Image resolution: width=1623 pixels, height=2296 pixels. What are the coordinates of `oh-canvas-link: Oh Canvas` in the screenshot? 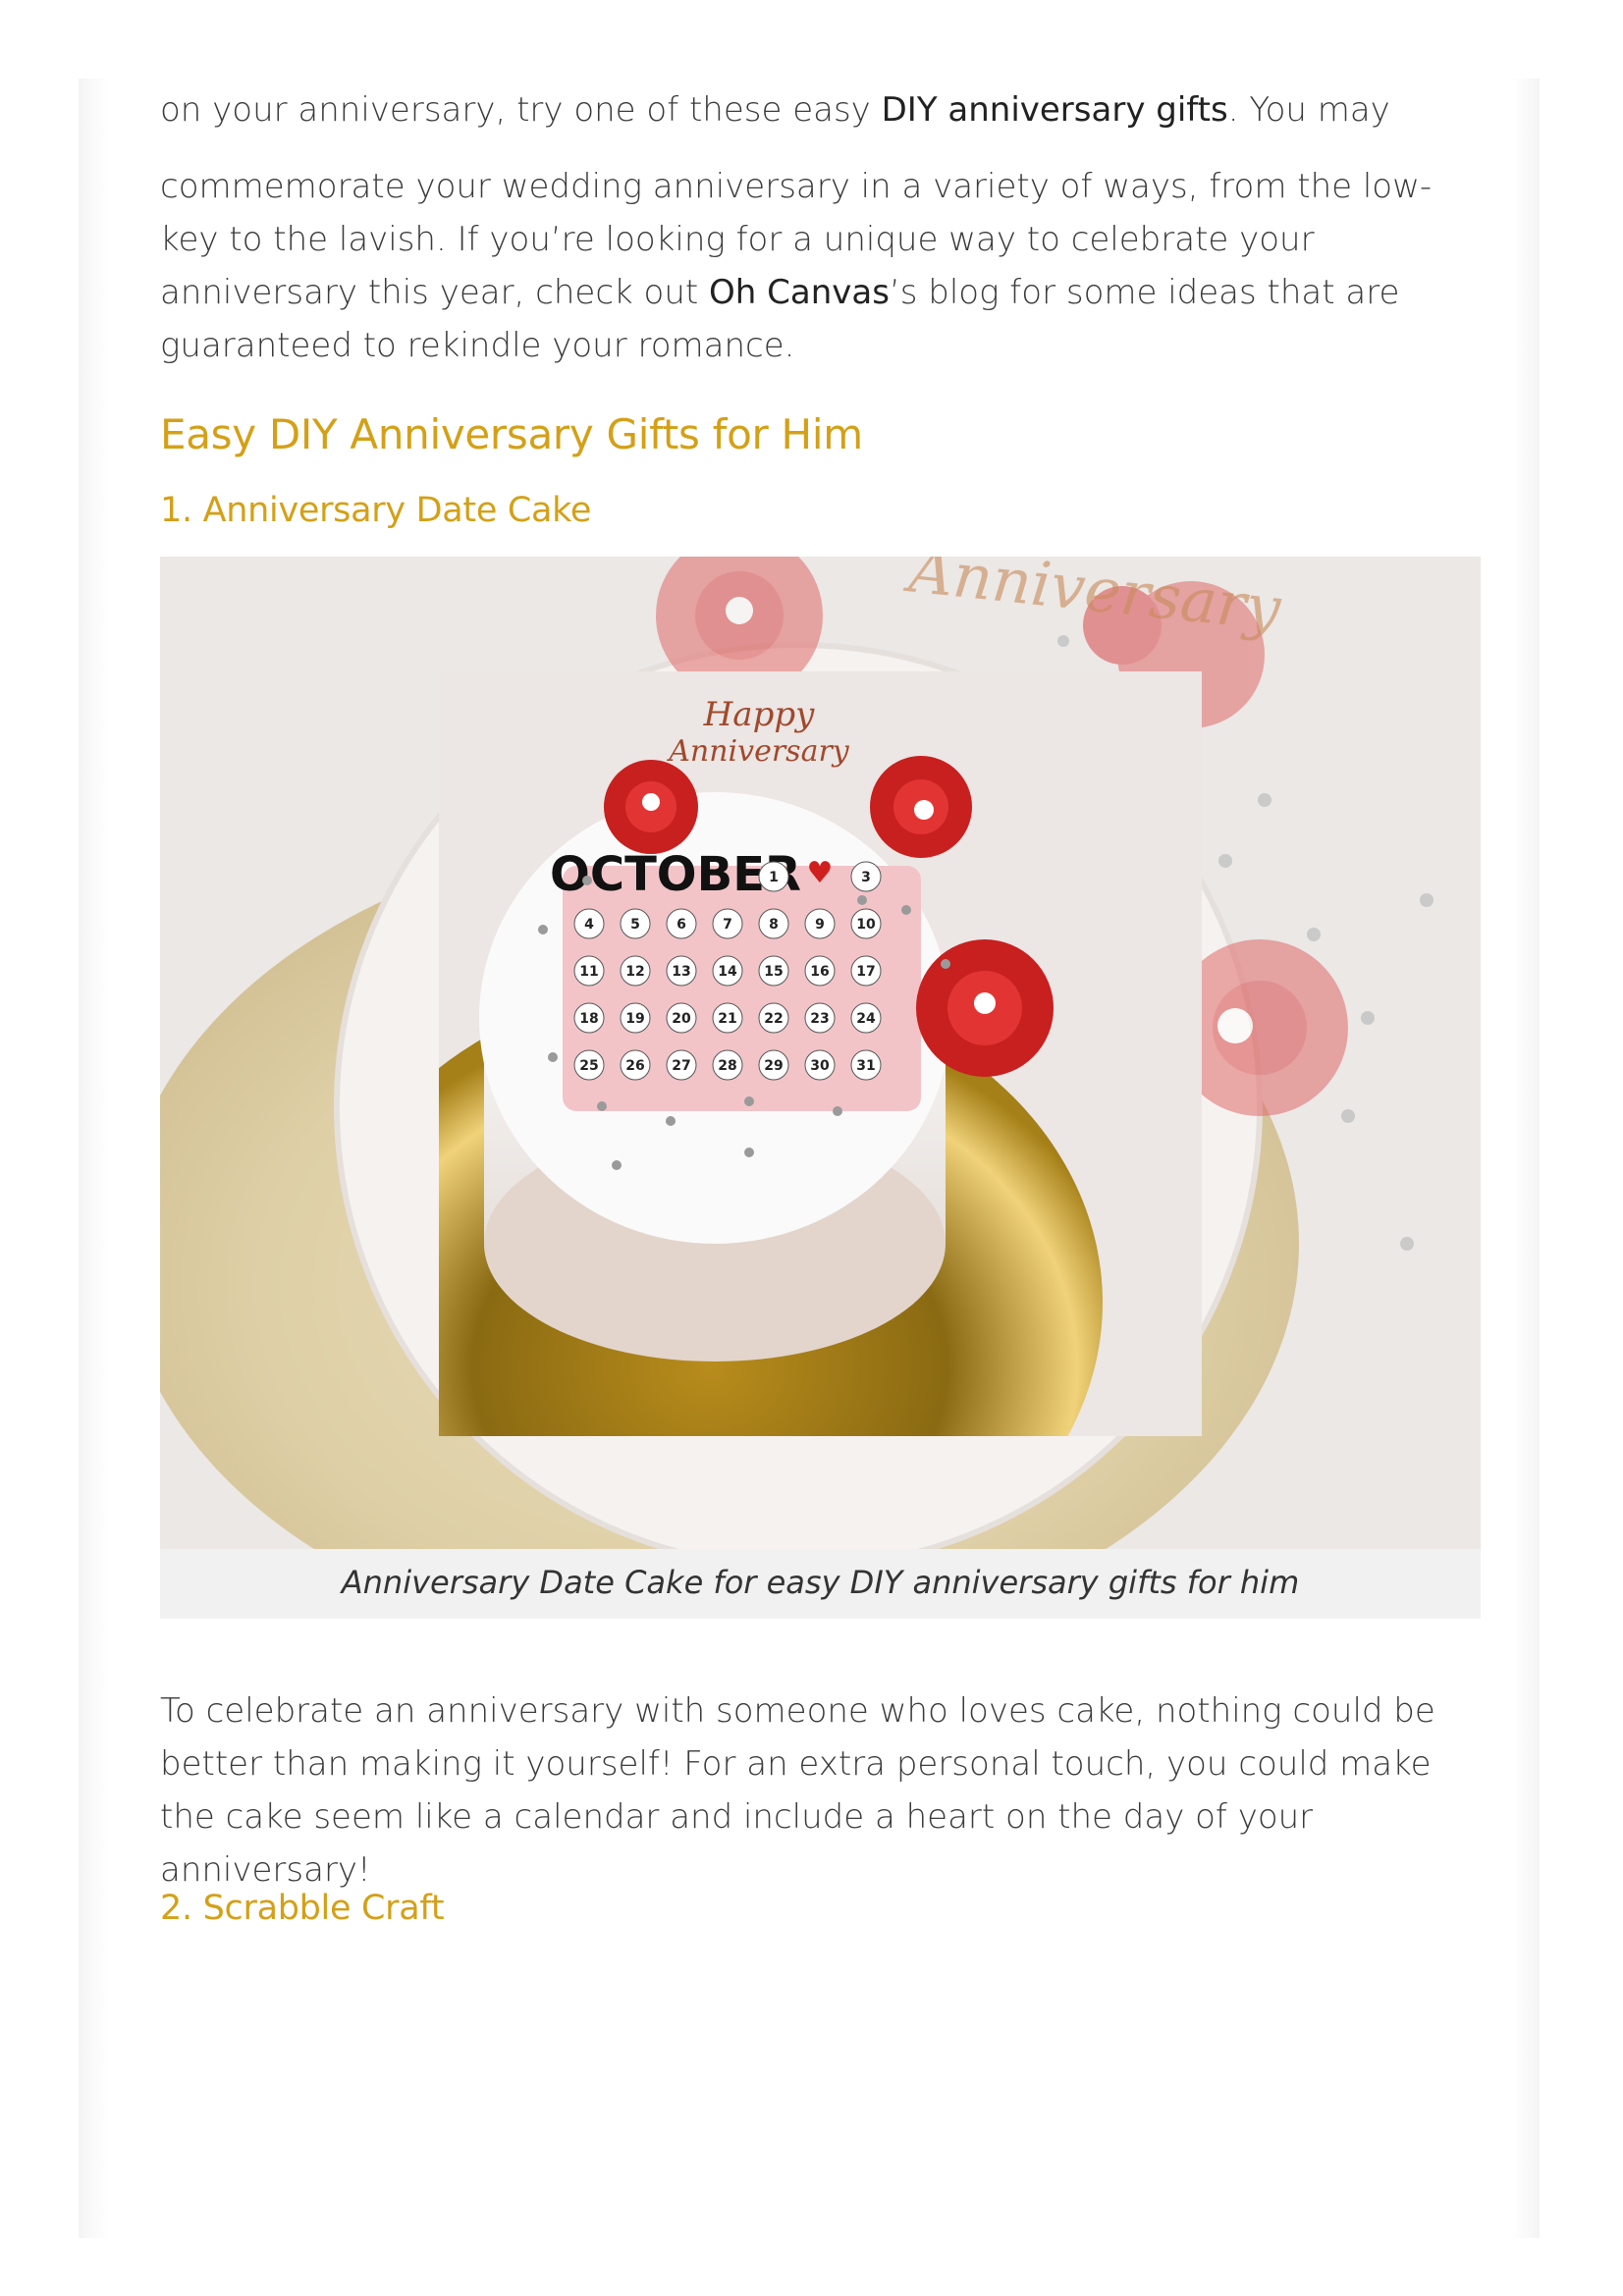 It's located at (799, 293).